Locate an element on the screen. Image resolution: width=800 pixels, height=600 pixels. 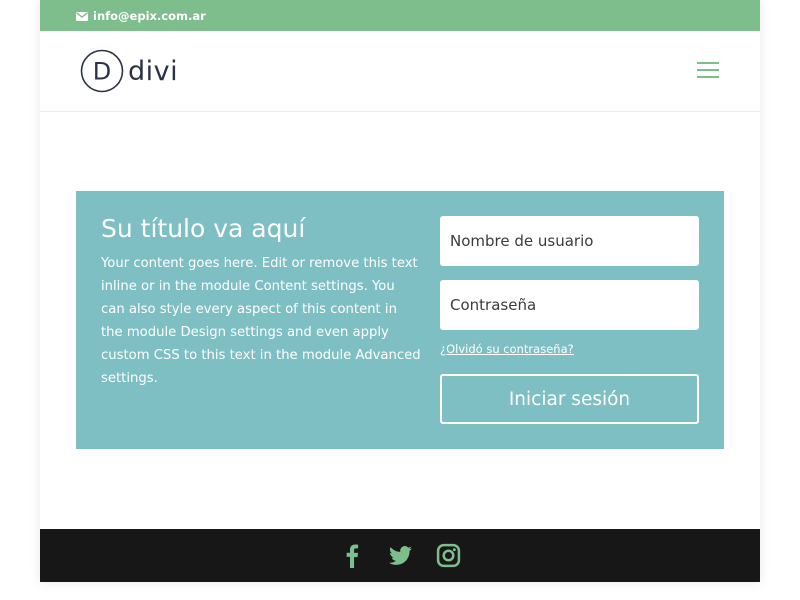
site-logo: D divi is located at coordinates (129, 71).